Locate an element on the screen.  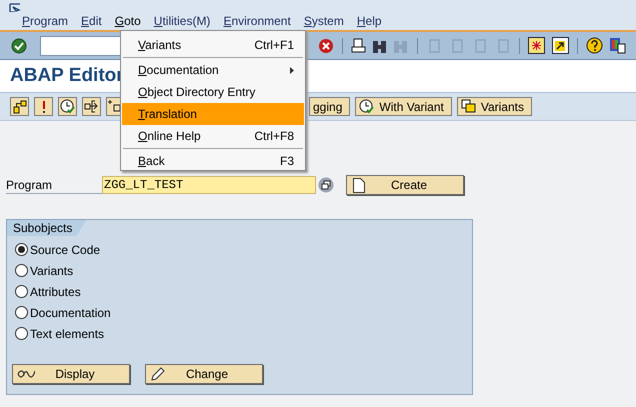
structure-icon is located at coordinates (115, 106).